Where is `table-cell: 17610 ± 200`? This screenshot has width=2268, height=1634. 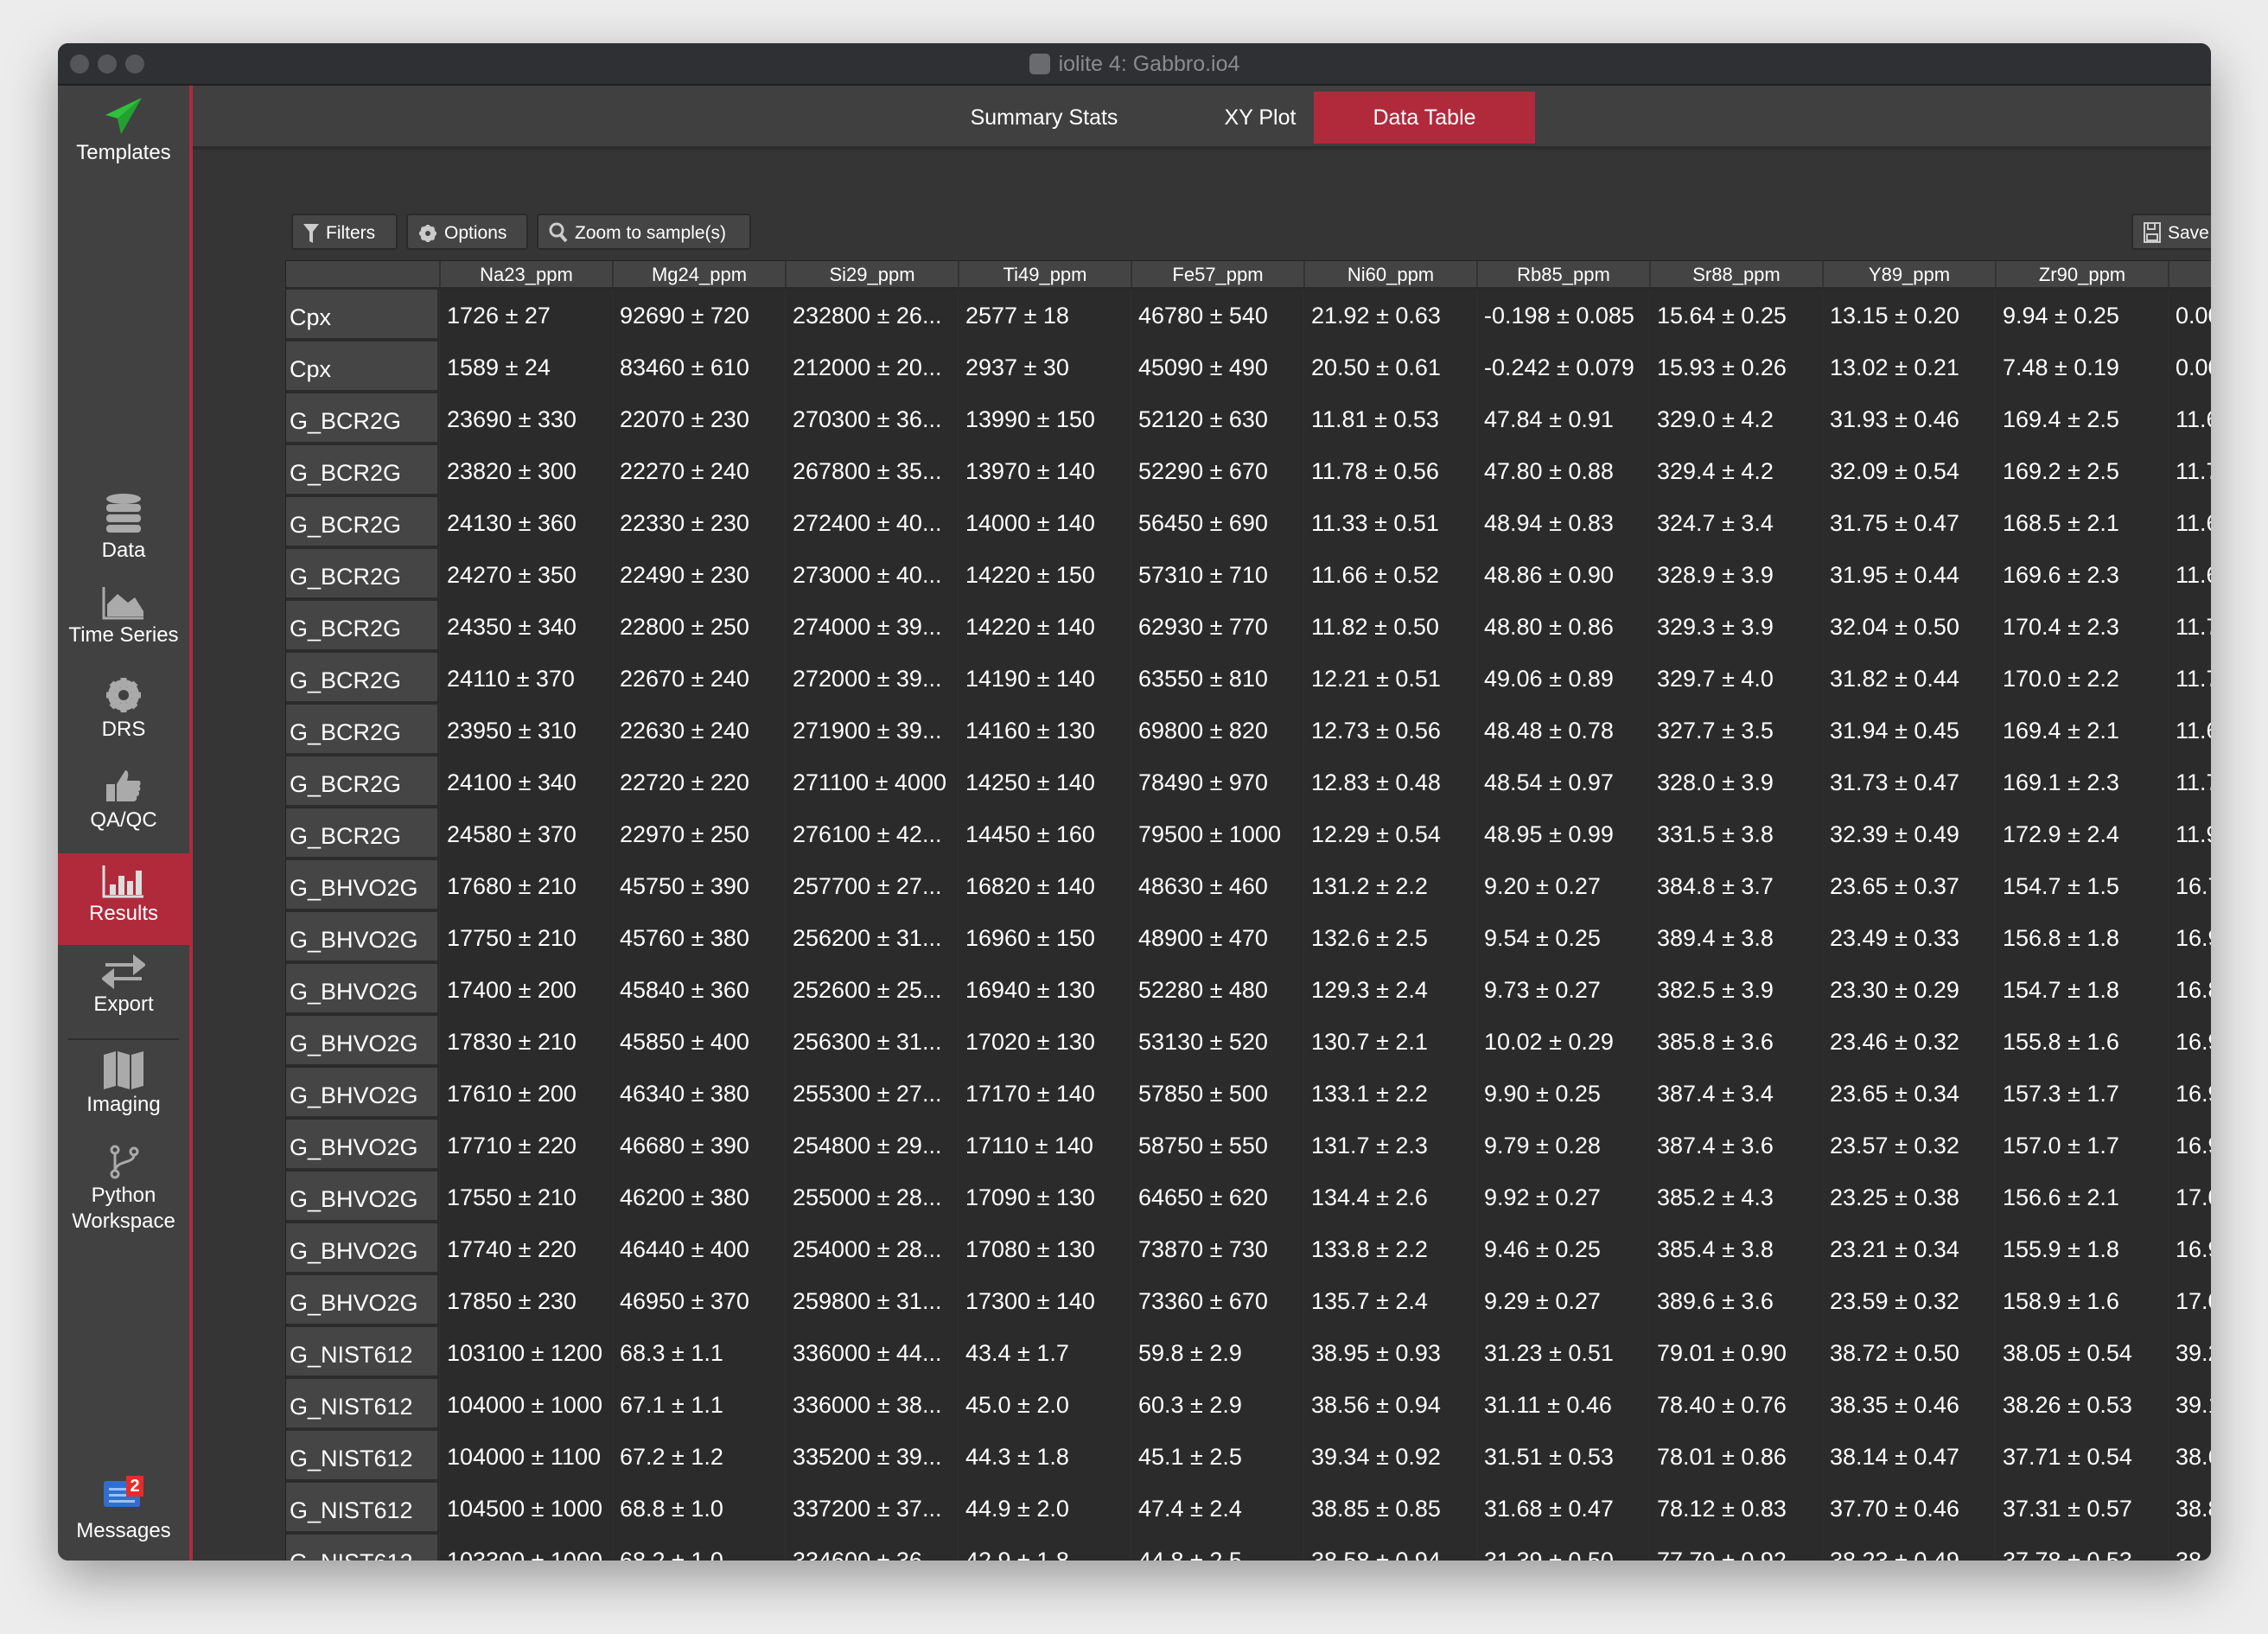 table-cell: 17610 ± 200 is located at coordinates (525, 1094).